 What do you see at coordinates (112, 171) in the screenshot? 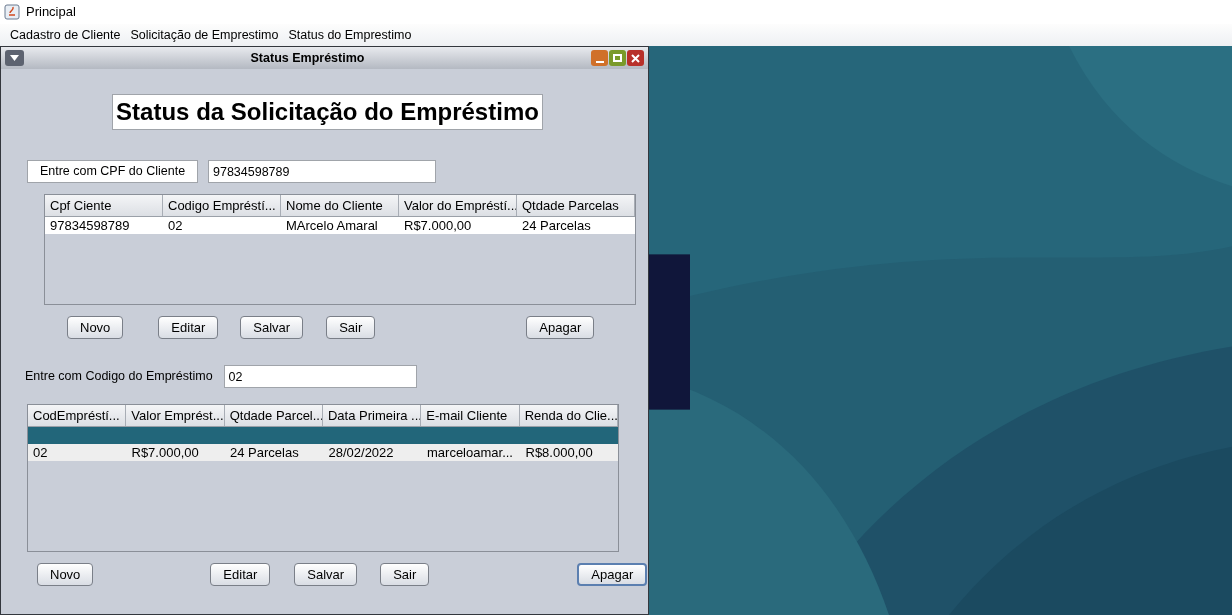
I see `field-label: Entre com CPF do Cliente` at bounding box center [112, 171].